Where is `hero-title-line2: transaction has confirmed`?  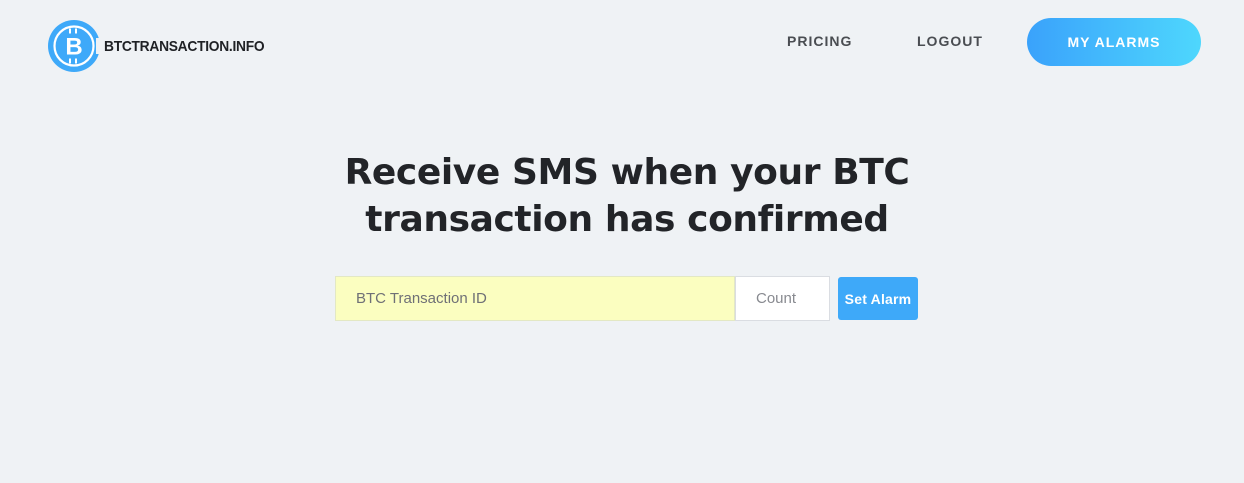
hero-title-line2: transaction has confirmed is located at coordinates (627, 219).